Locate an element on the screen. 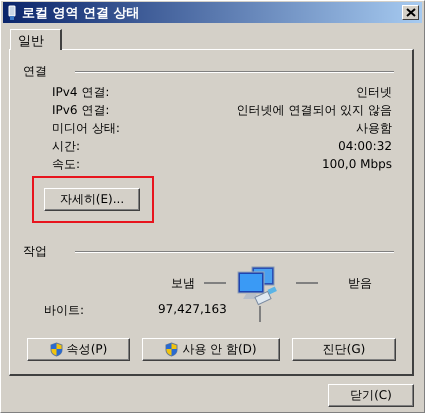 The height and width of the screenshot is (413, 425). field-label: IPv4 연결: is located at coordinates (81, 92).